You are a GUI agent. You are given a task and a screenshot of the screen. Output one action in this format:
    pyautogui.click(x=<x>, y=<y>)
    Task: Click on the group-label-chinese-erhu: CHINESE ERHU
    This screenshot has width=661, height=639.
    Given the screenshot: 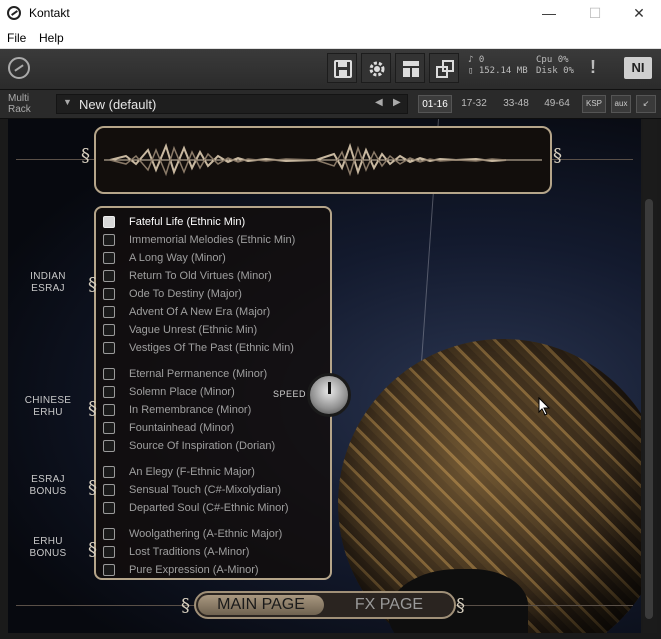 What is the action you would take?
    pyautogui.click(x=48, y=406)
    